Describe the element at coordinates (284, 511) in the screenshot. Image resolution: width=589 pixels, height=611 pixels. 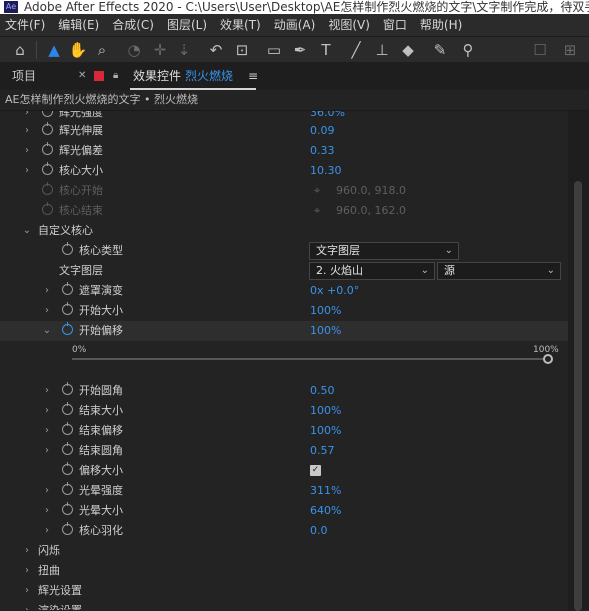
I see `property-row-halo-size: › 光晕大小 640%` at that location.